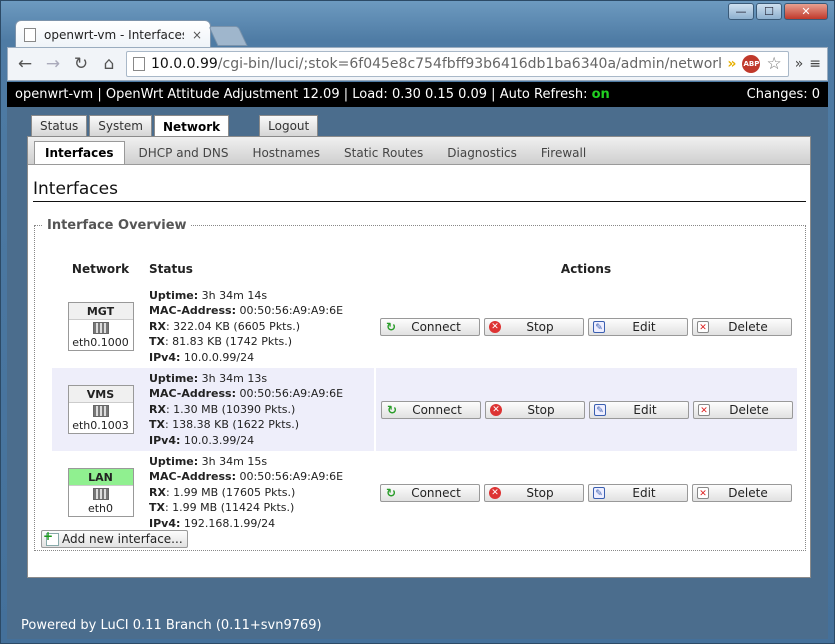 This screenshot has height=644, width=835. Describe the element at coordinates (601, 94) in the screenshot. I see `auto-refresh-toggle: on` at that location.